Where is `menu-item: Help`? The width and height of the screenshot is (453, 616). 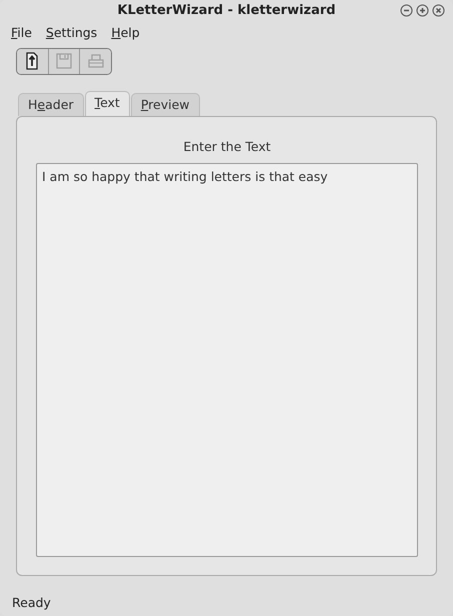 menu-item: Help is located at coordinates (125, 33).